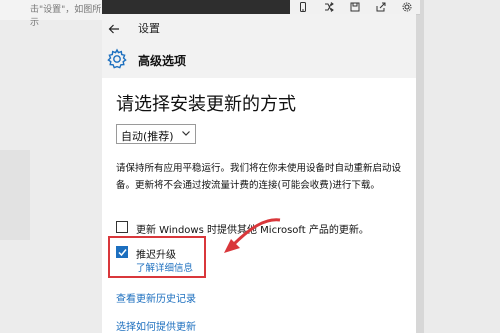 This screenshot has width=500, height=333. Describe the element at coordinates (156, 255) in the screenshot. I see `defer-upgrades-label: 推迟升级` at that location.